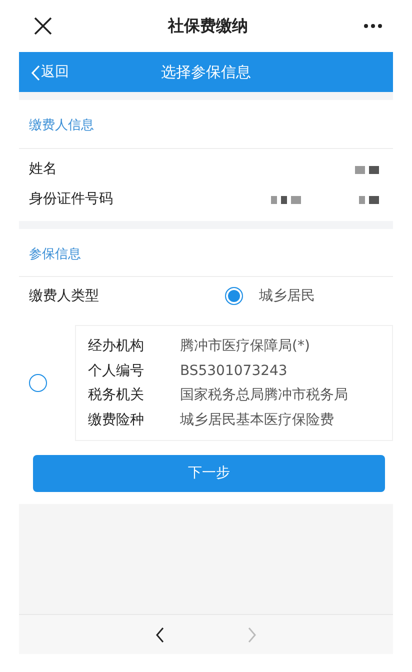 The image size is (412, 672). I want to click on field-label: 税务机关, so click(116, 395).